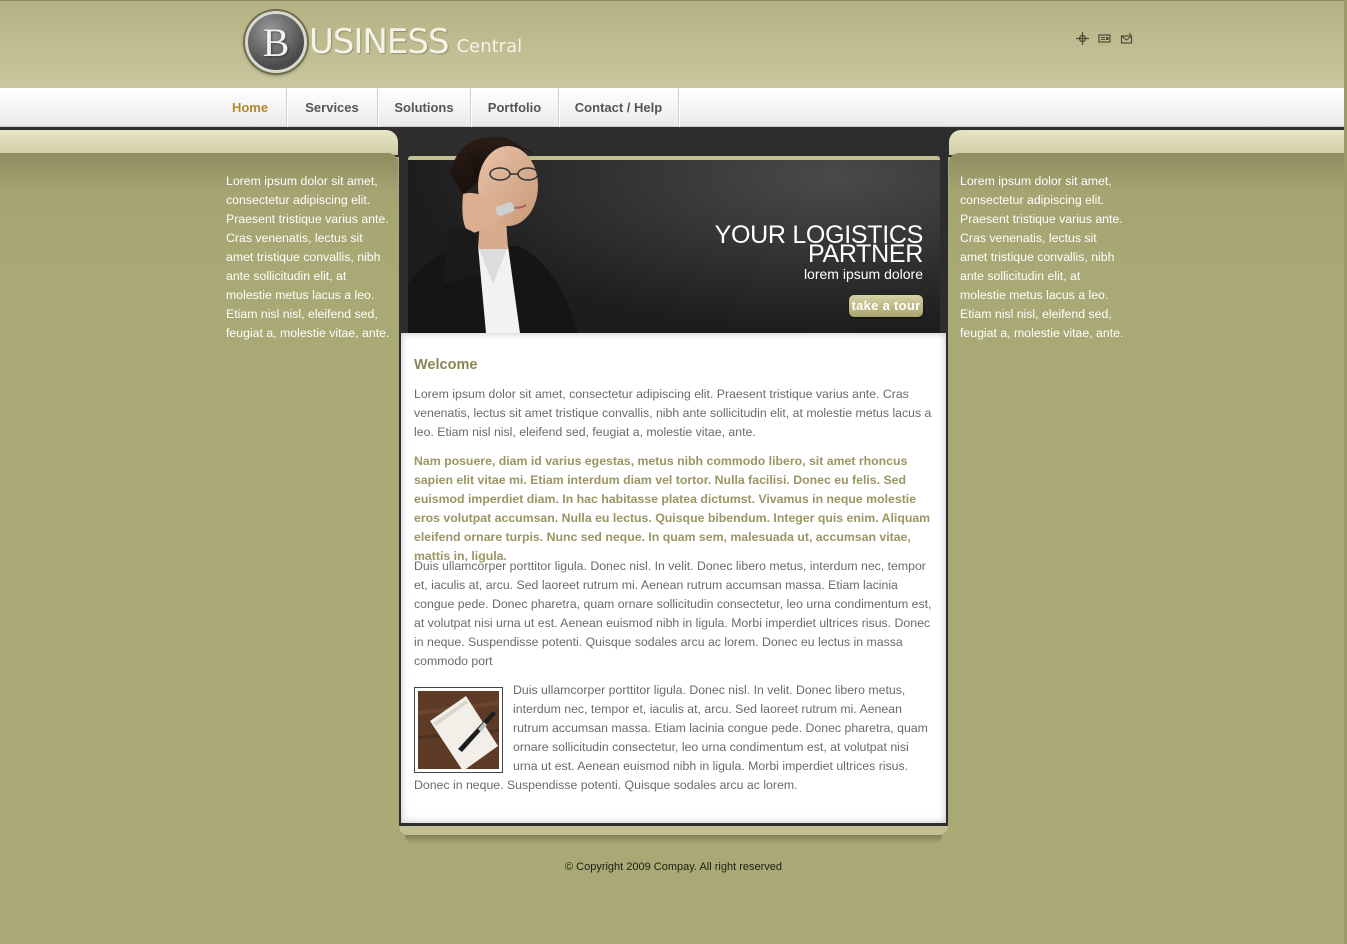 The height and width of the screenshot is (944, 1347). What do you see at coordinates (673, 839) in the screenshot?
I see `content-shadow` at bounding box center [673, 839].